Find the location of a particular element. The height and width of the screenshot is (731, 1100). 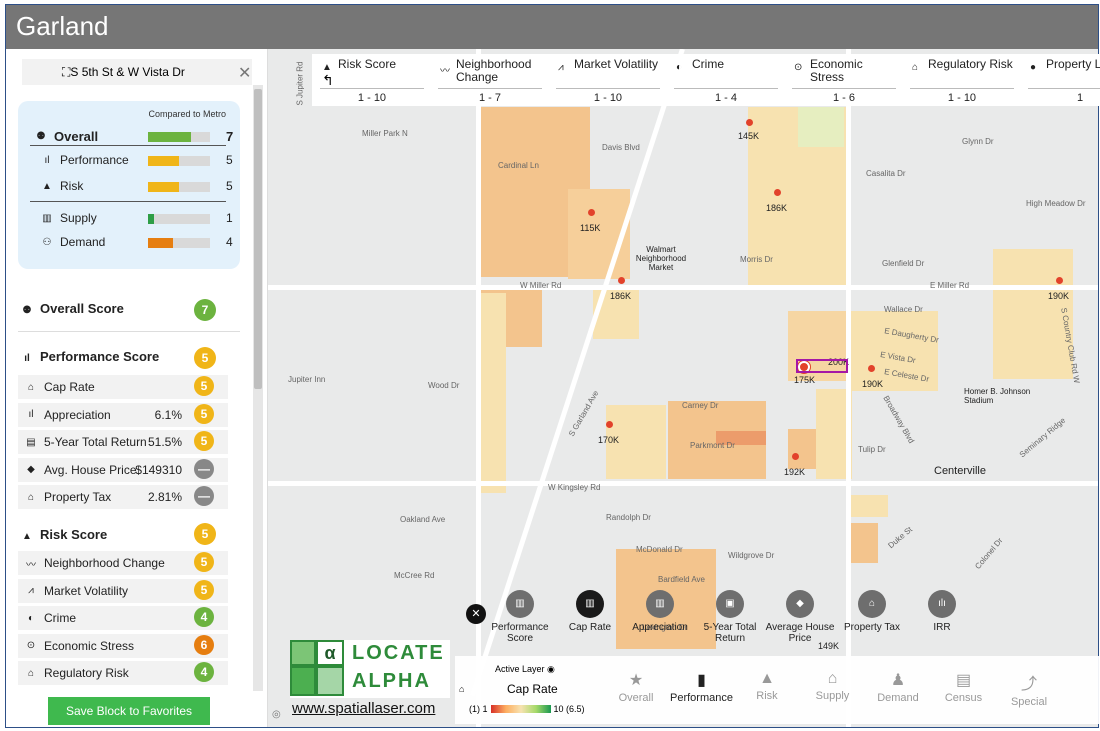

metric-column: ●Property Loss1 is located at coordinates (1060, 80).